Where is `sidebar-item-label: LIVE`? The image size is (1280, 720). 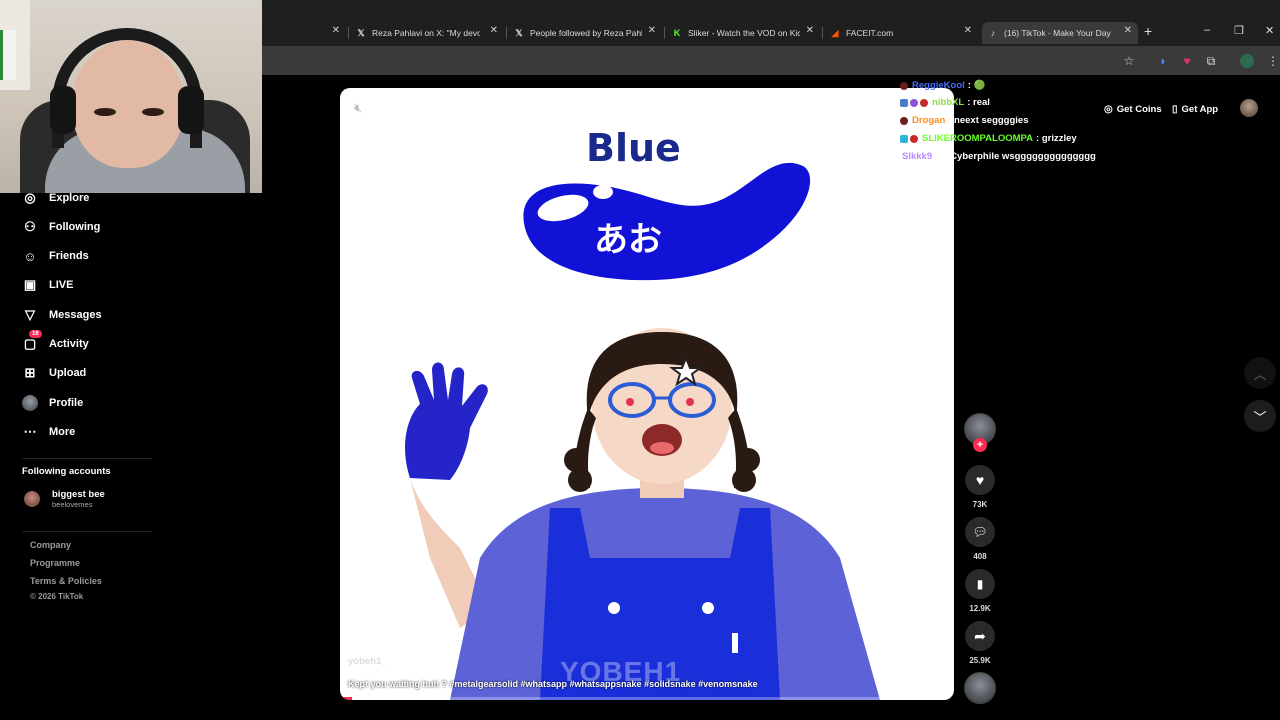
sidebar-item-label: LIVE is located at coordinates (61, 285).